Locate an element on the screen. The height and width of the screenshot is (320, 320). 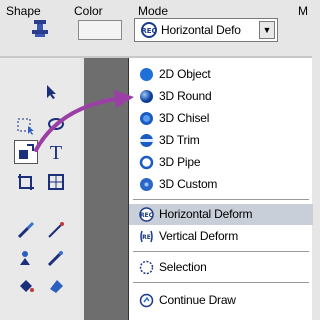
chevron-down-icon: ▼ is located at coordinates (267, 30).